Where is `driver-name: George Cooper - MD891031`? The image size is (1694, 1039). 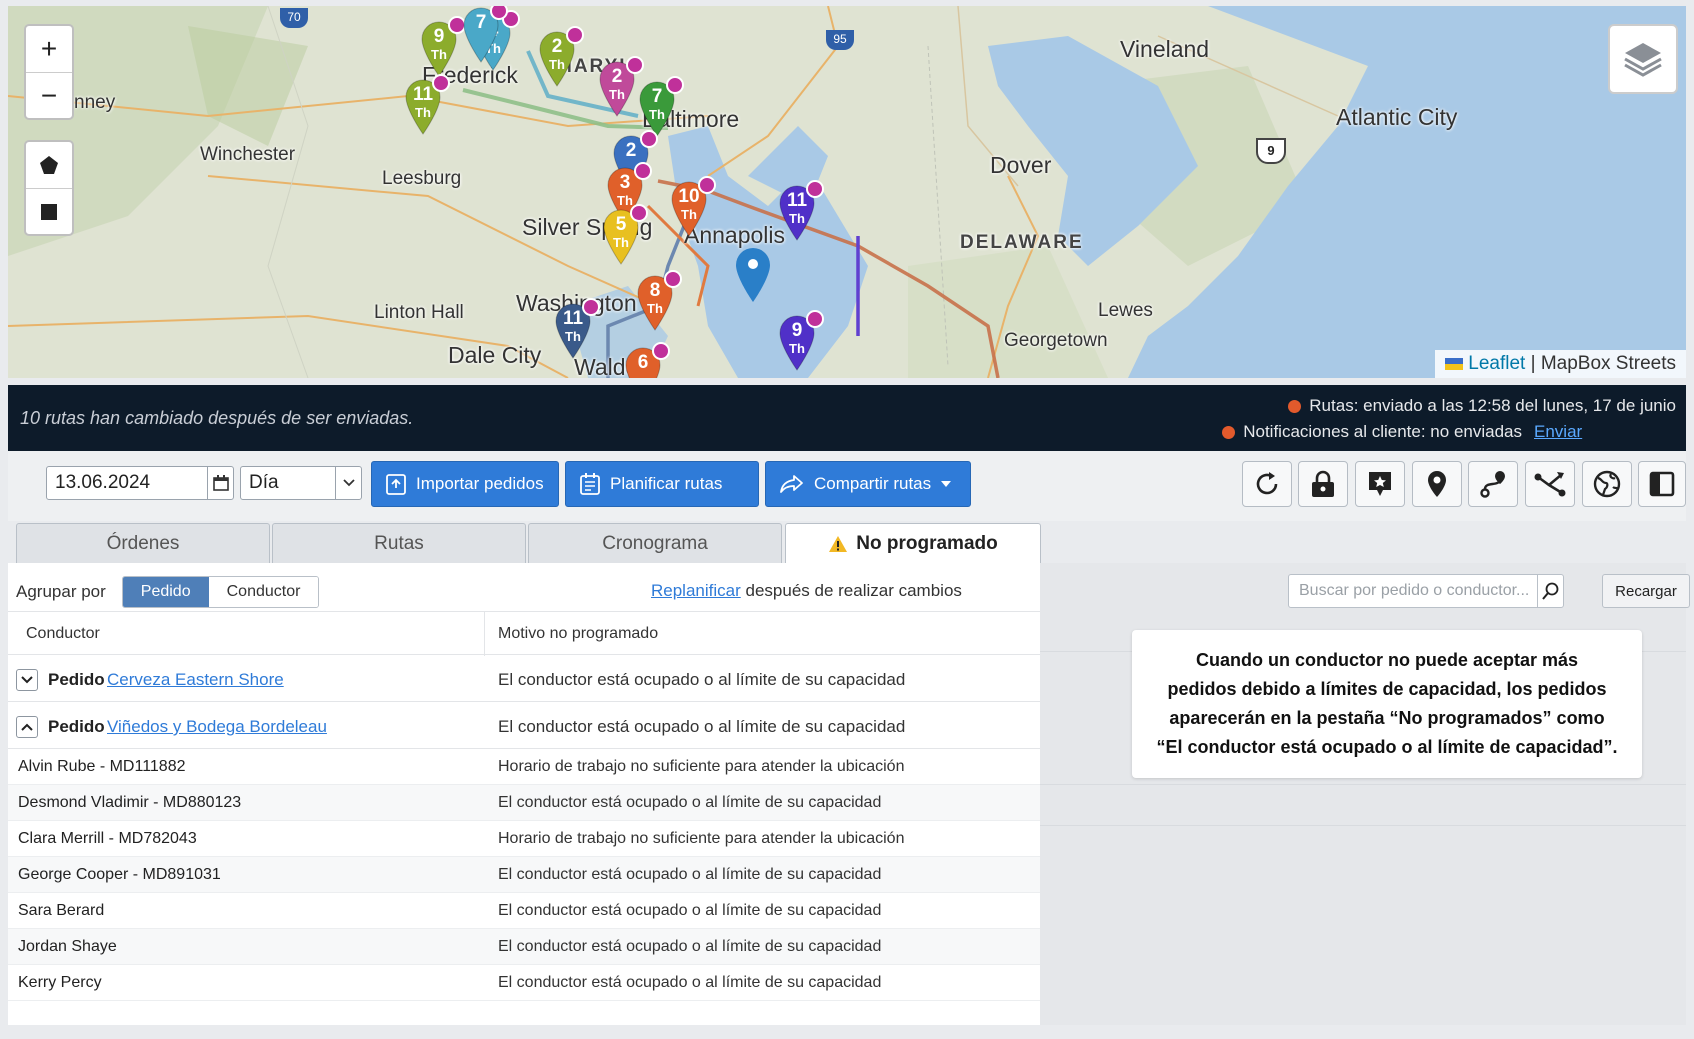 driver-name: George Cooper - MD891031 is located at coordinates (119, 874).